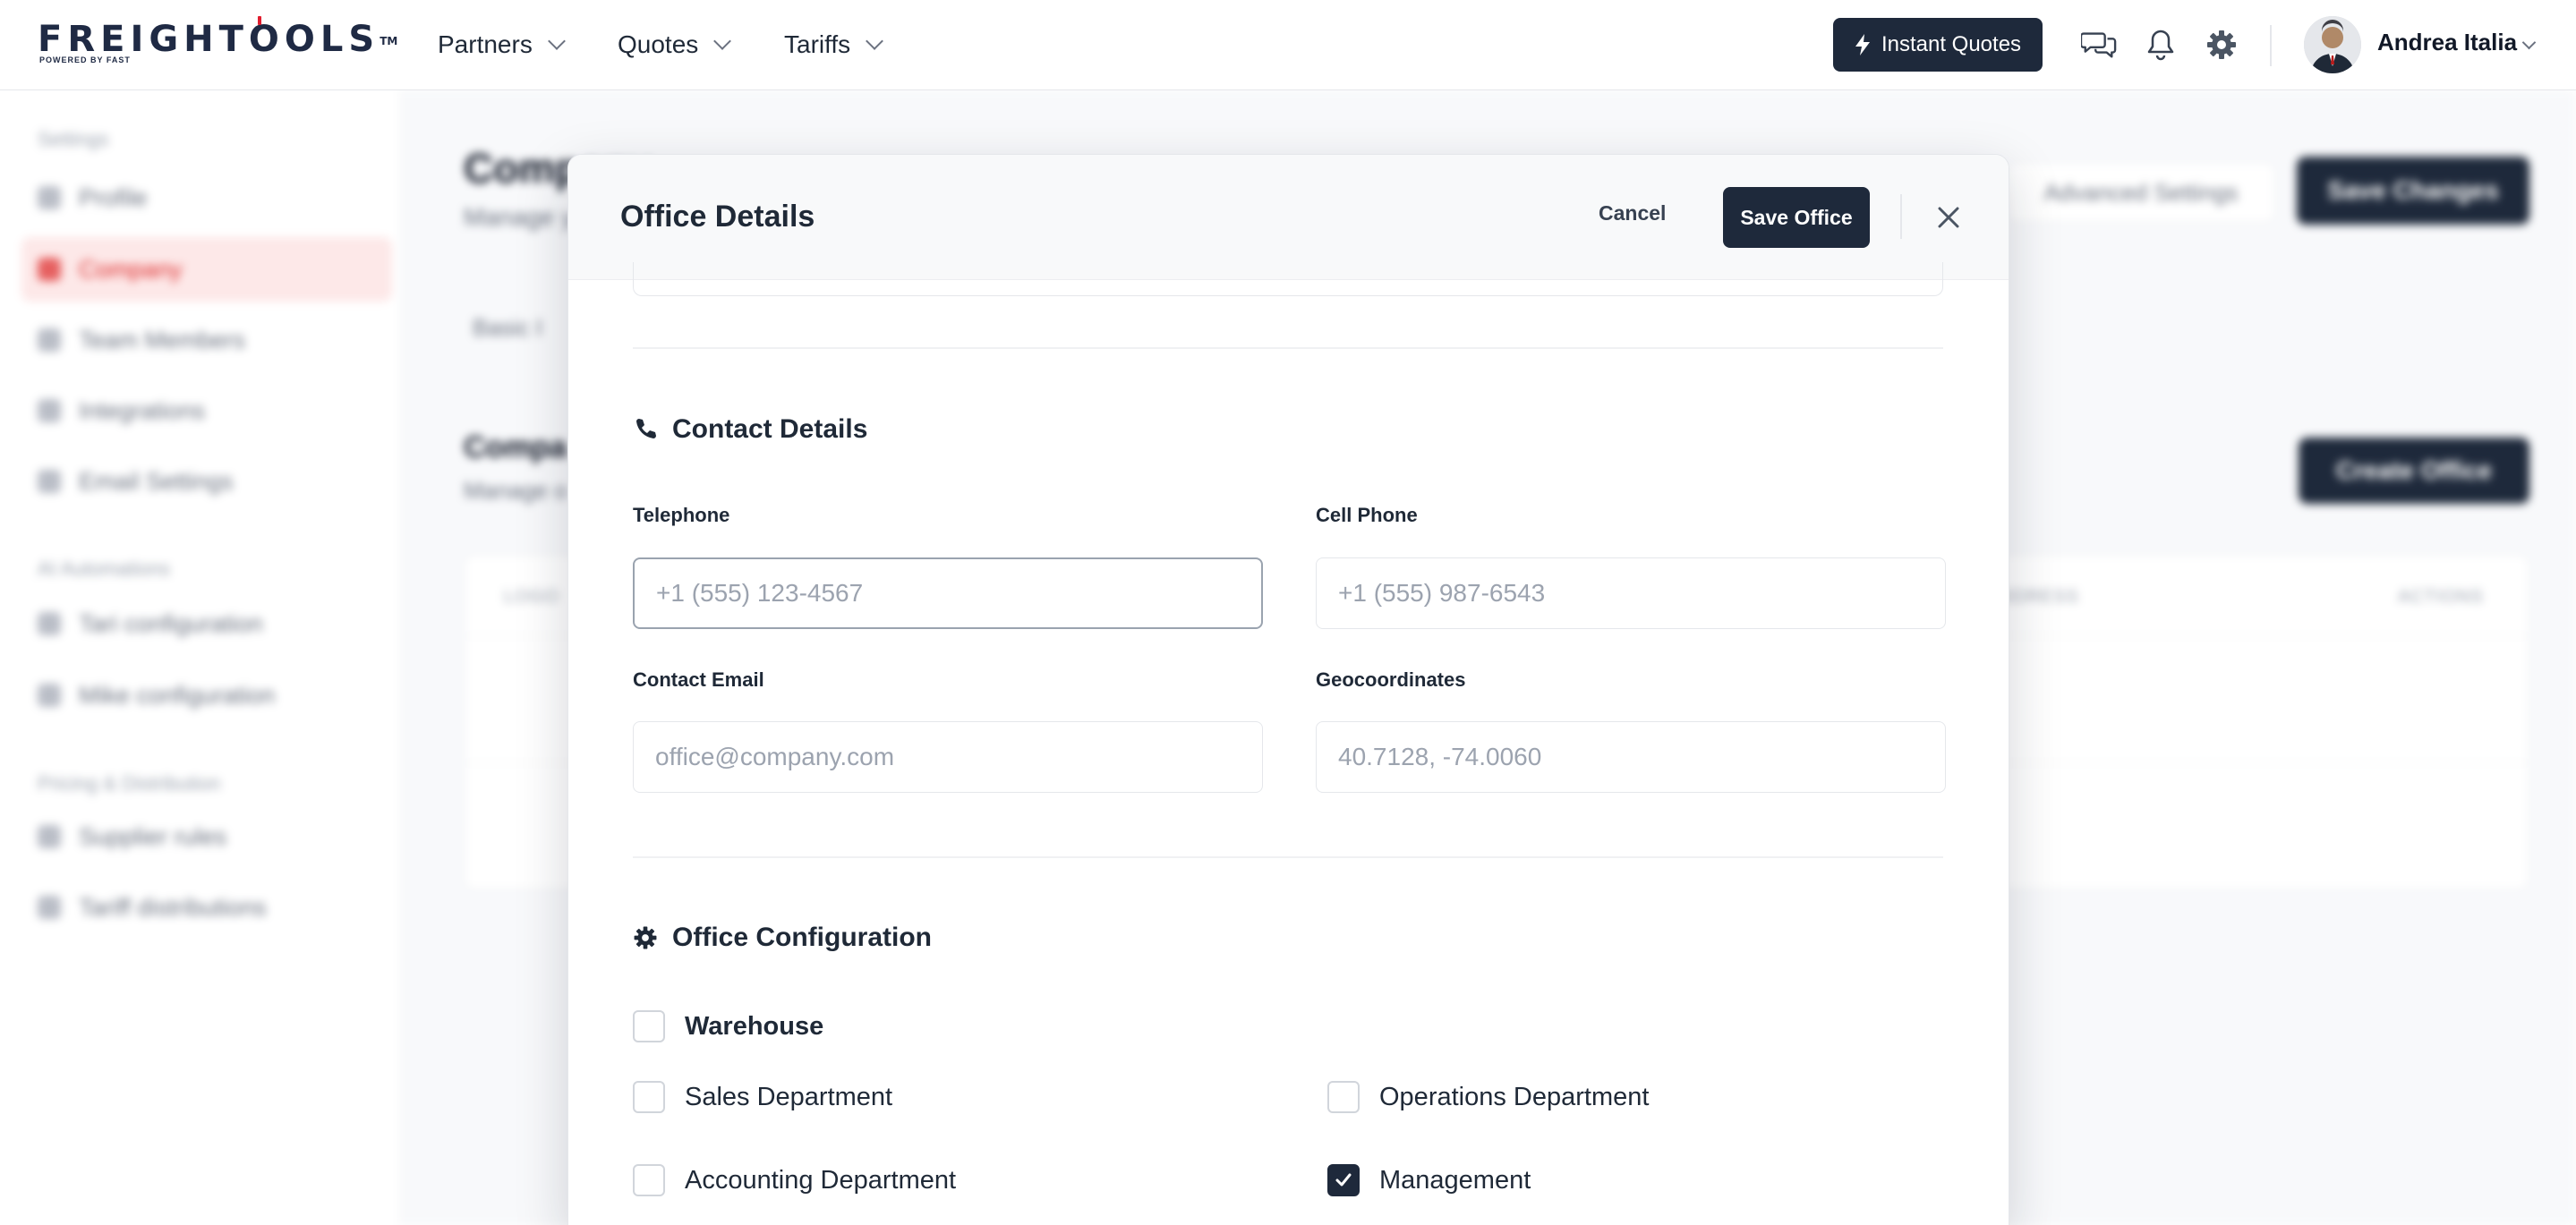 Image resolution: width=2576 pixels, height=1225 pixels. Describe the element at coordinates (49, 198) in the screenshot. I see `user-icon` at that location.